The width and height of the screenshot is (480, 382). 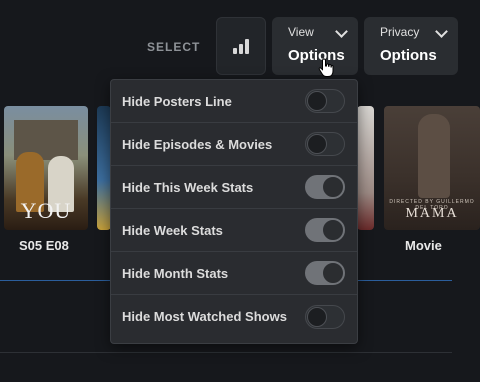 What do you see at coordinates (315, 46) in the screenshot?
I see `view-options-button: View Options` at bounding box center [315, 46].